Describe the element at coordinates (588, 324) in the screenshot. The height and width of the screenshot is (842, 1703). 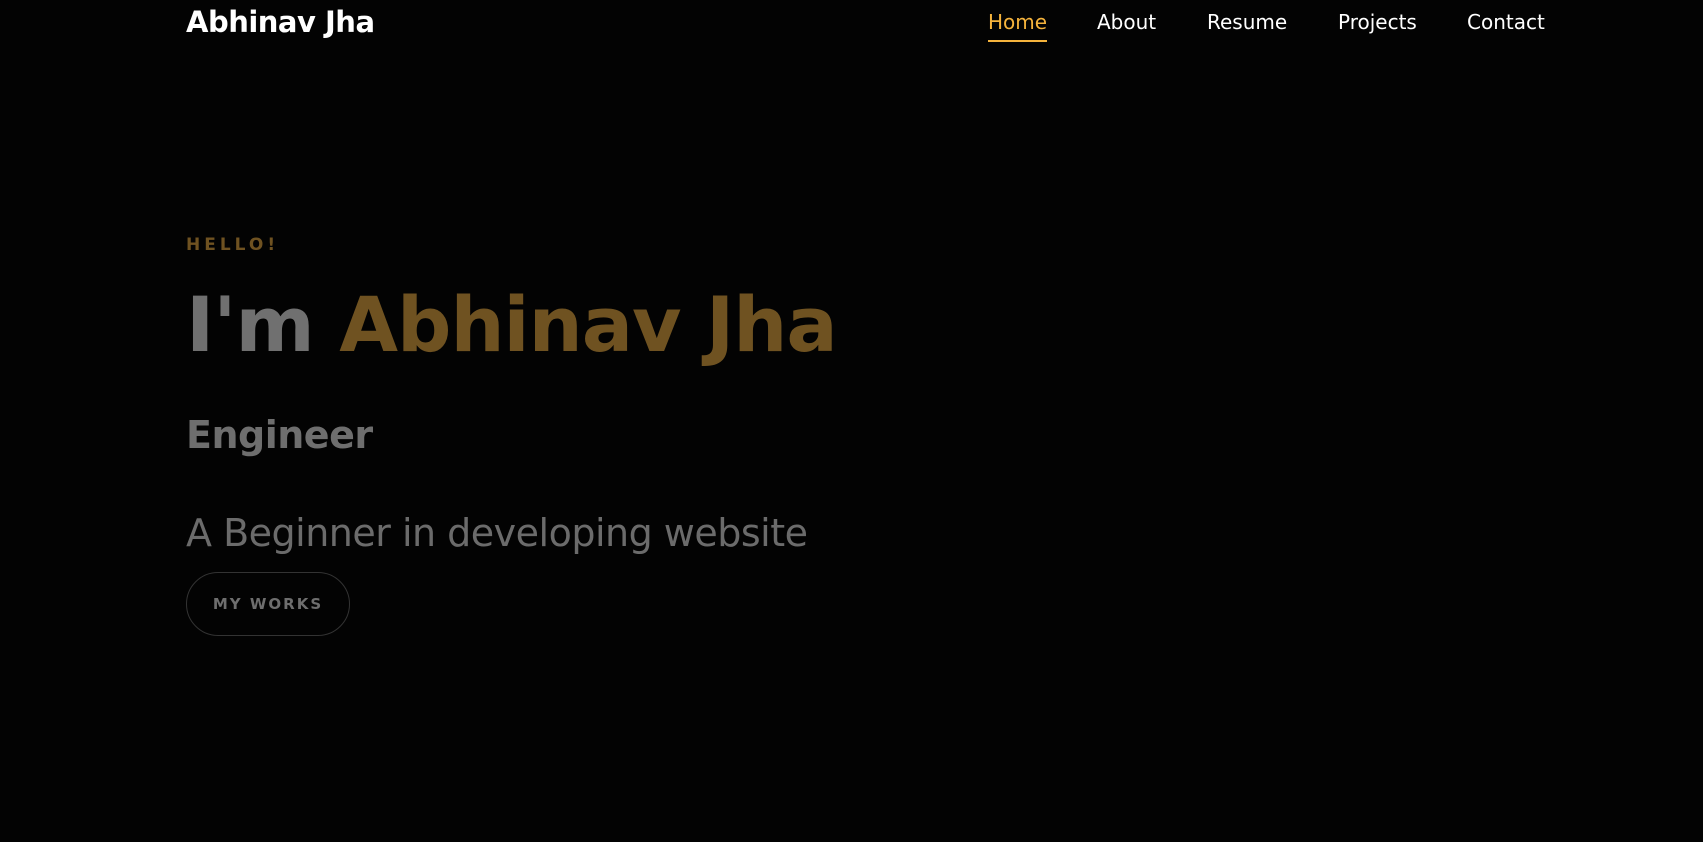
I see `hero-title-name: Abhinav Jha` at that location.